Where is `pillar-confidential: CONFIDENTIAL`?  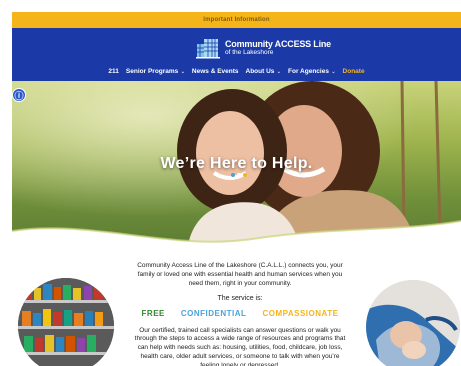 pillar-confidential: CONFIDENTIAL is located at coordinates (213, 313).